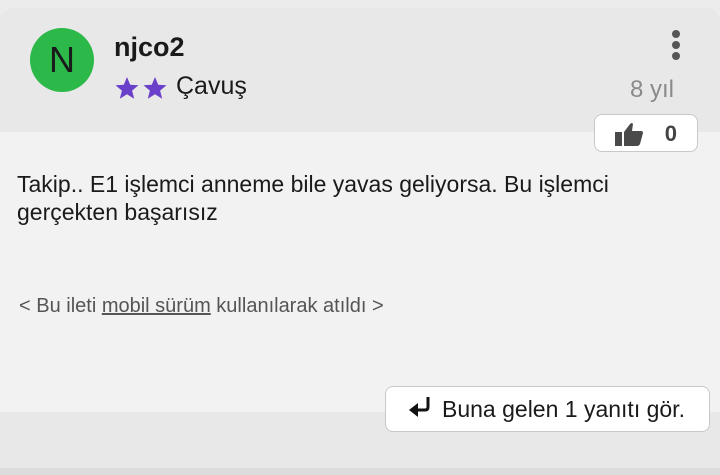 The image size is (720, 475). Describe the element at coordinates (360, 471) in the screenshot. I see `next-post-edge` at that location.